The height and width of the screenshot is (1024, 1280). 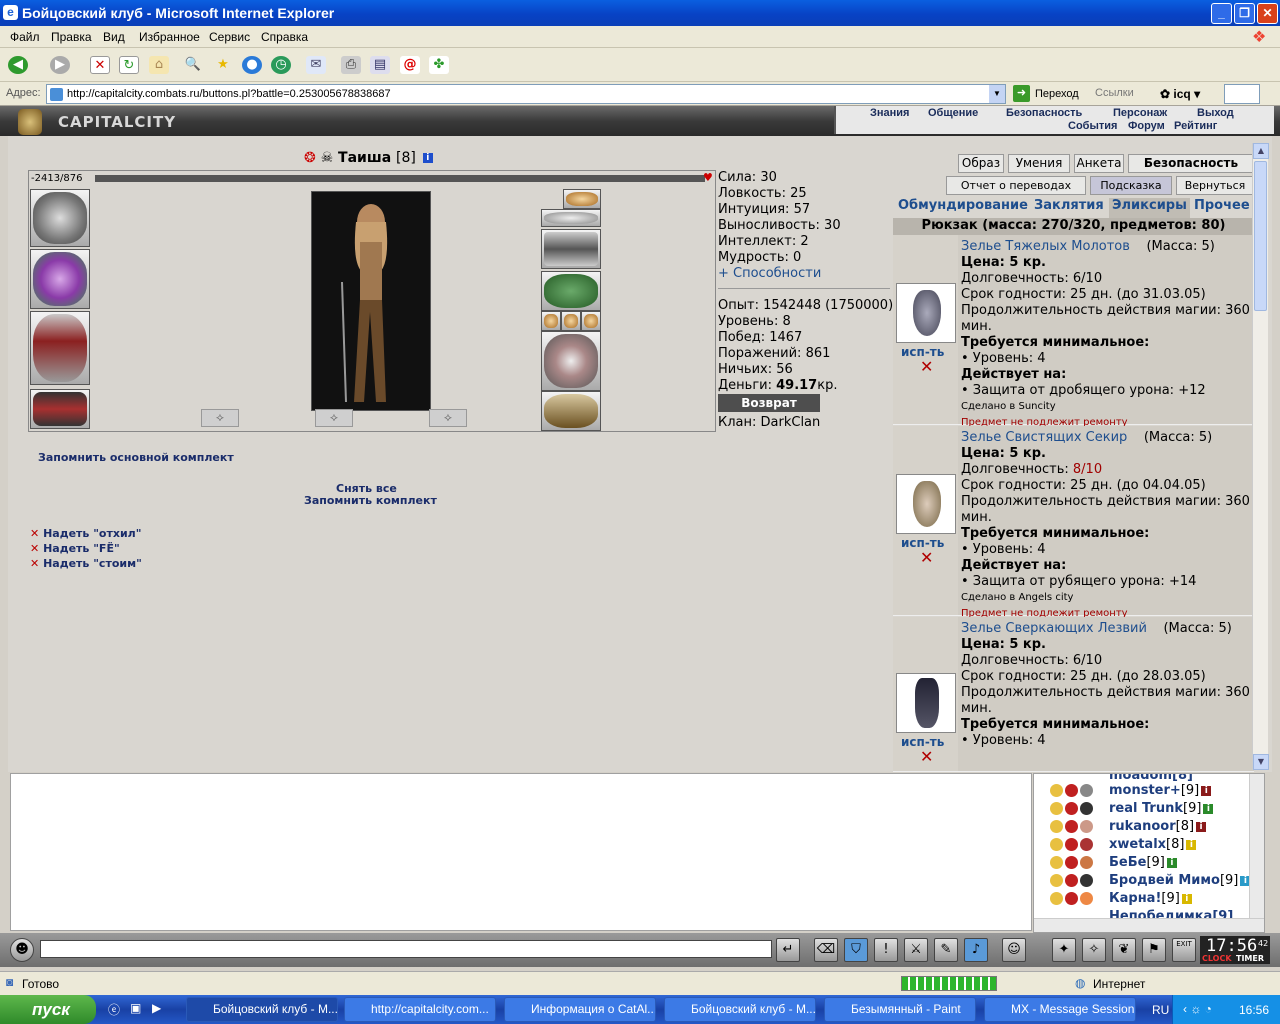 I want to click on friends-icon: ❦, so click(x=1124, y=950).